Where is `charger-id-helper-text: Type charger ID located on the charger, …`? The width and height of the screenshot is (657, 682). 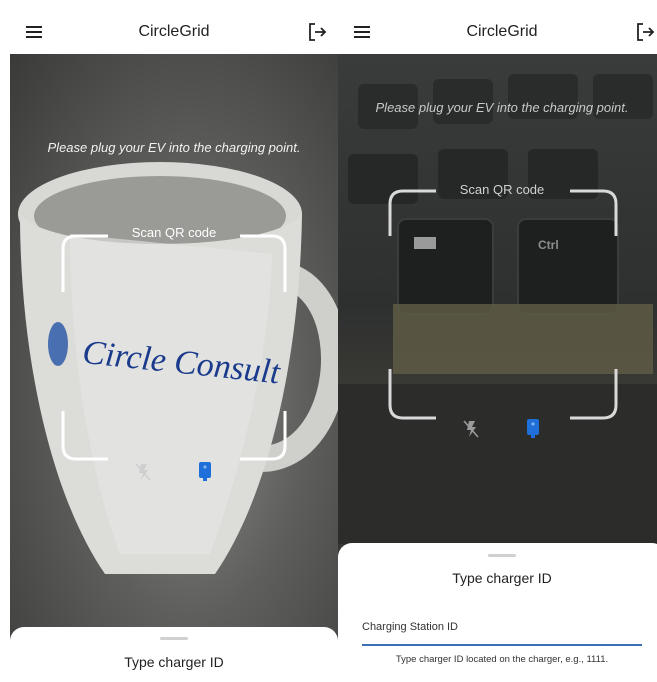 charger-id-helper-text: Type charger ID located on the charger, … is located at coordinates (502, 659).